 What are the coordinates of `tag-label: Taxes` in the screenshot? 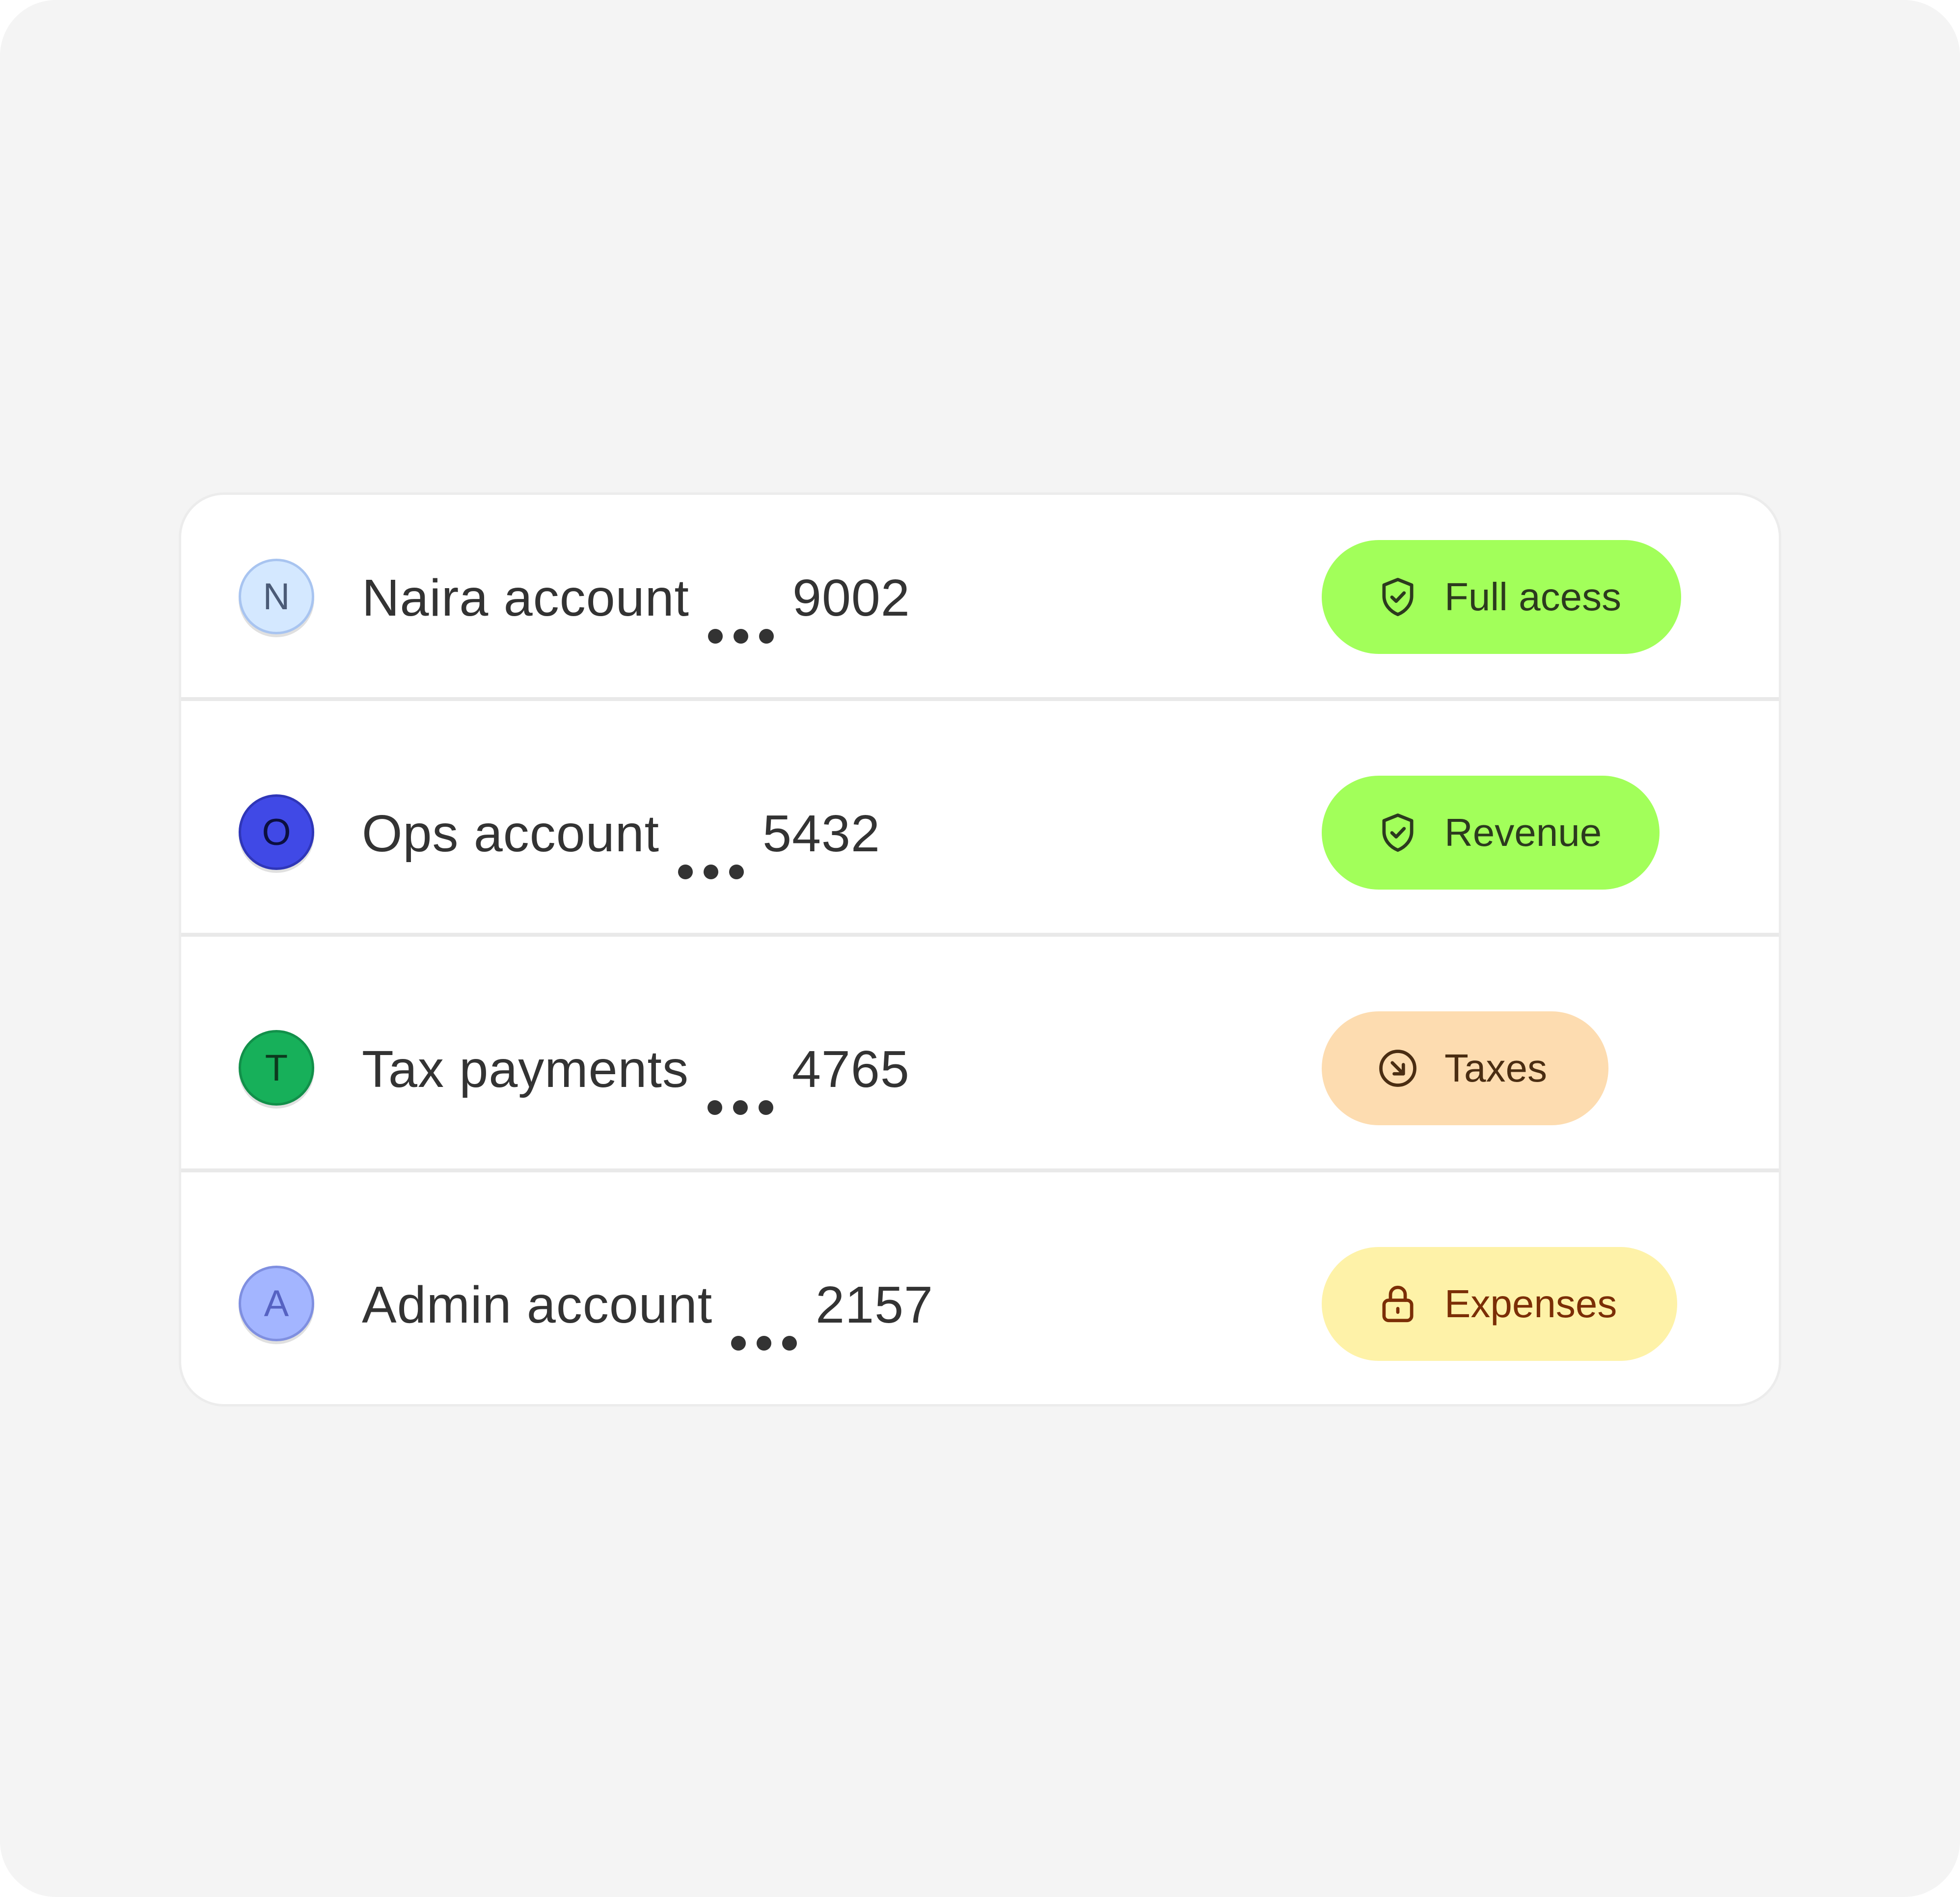 It's located at (1495, 1068).